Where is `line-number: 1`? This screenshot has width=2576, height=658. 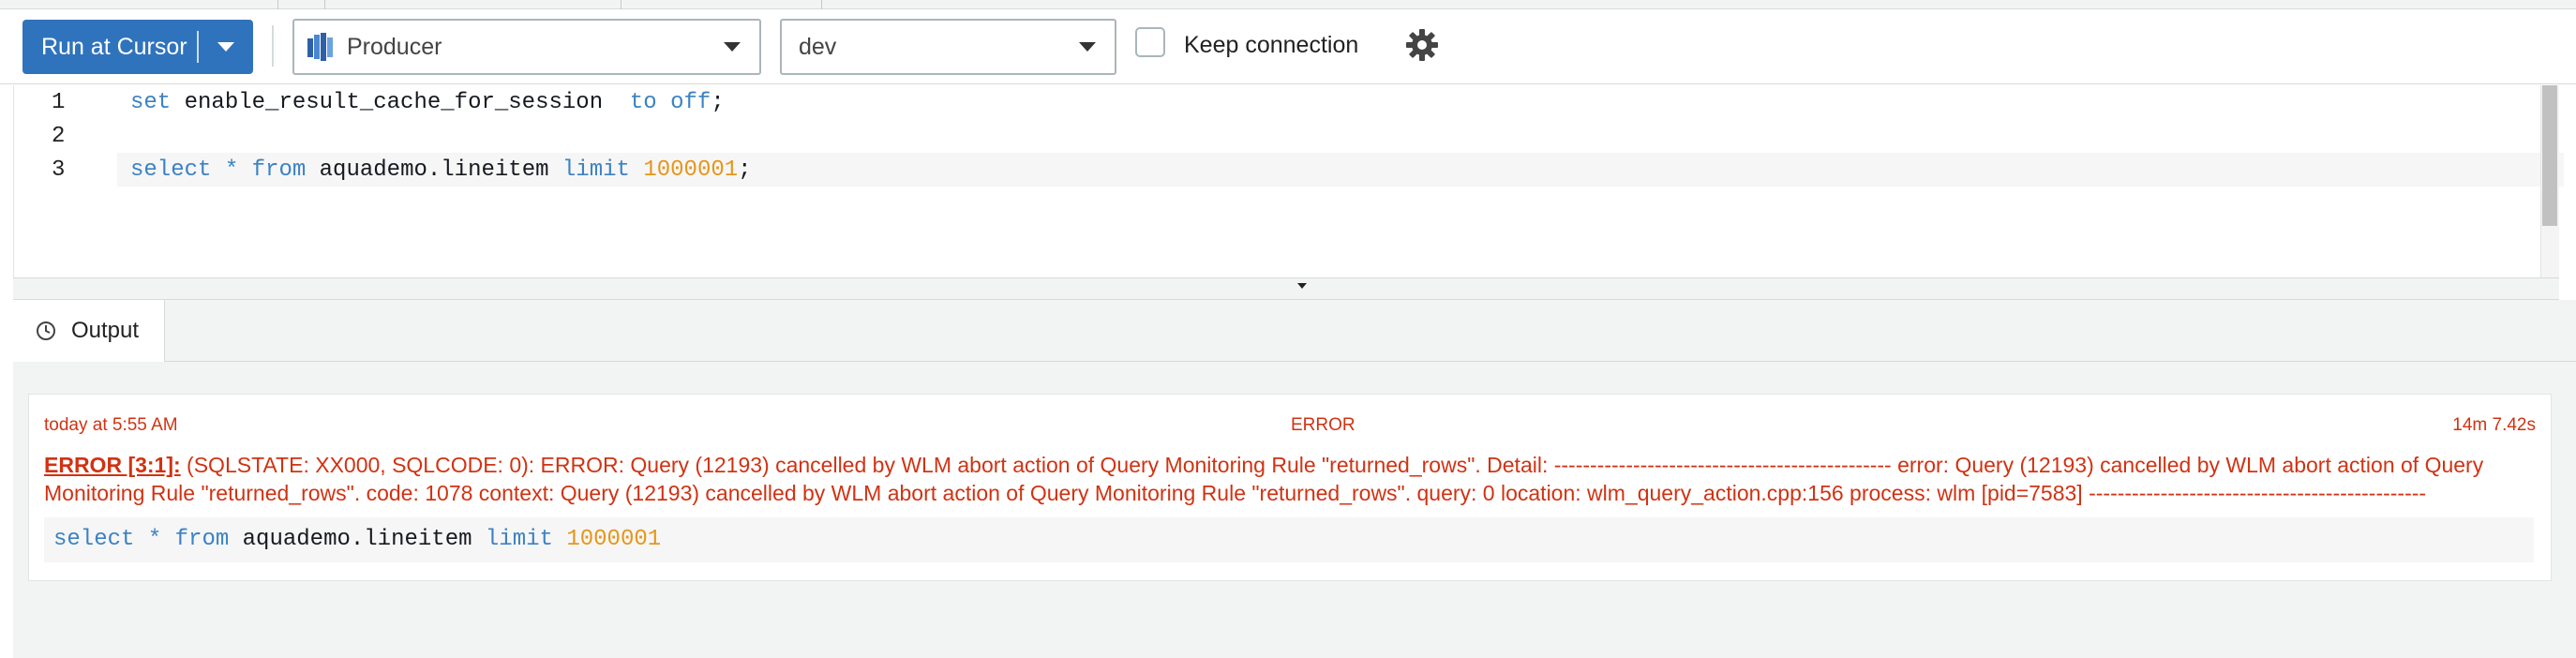
line-number: 1 is located at coordinates (59, 103).